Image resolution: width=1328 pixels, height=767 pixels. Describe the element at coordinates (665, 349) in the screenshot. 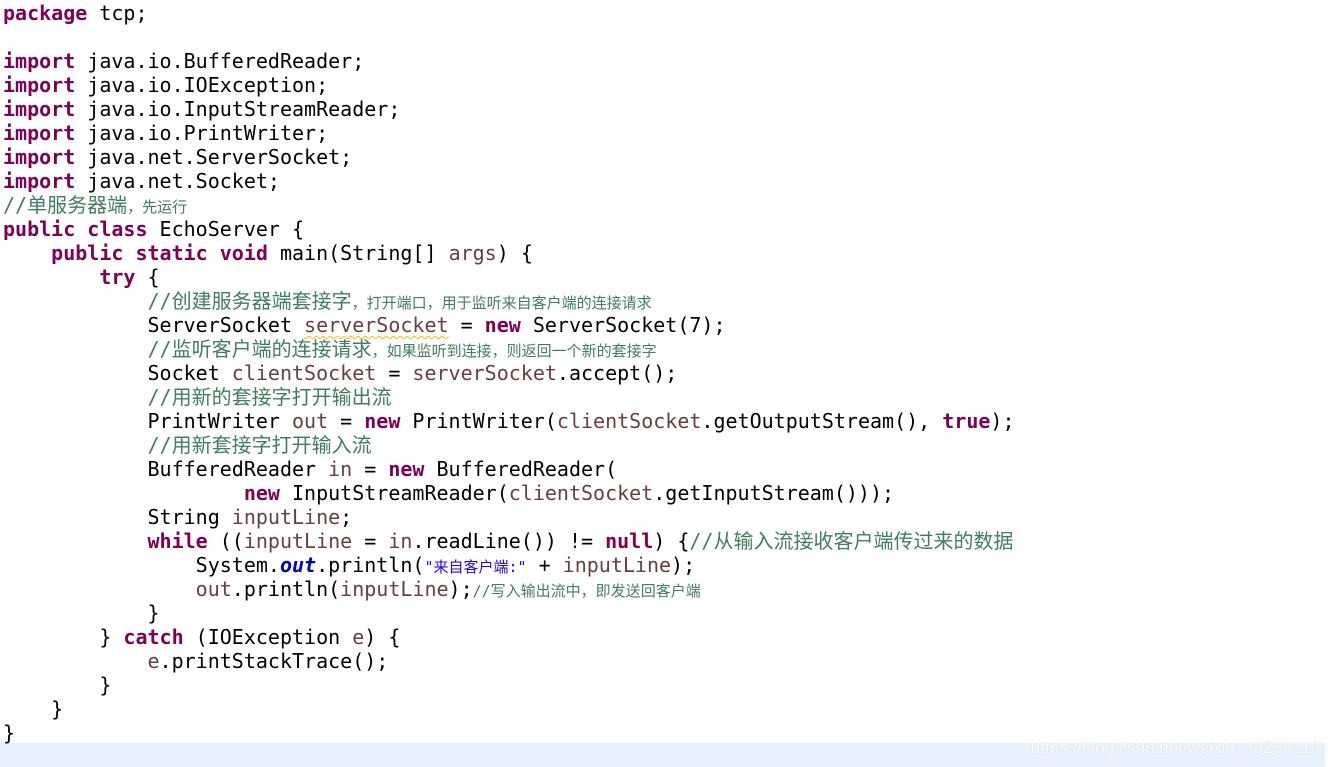

I see `code-line: //监听客户端的连接请求，如果监听到连接，则返回一个新的套接字` at that location.